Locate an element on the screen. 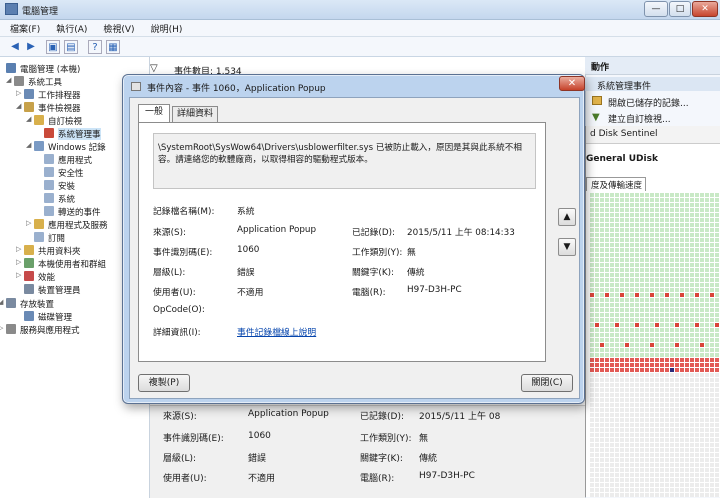 The image size is (720, 498). close-button: ✕ is located at coordinates (705, 9).